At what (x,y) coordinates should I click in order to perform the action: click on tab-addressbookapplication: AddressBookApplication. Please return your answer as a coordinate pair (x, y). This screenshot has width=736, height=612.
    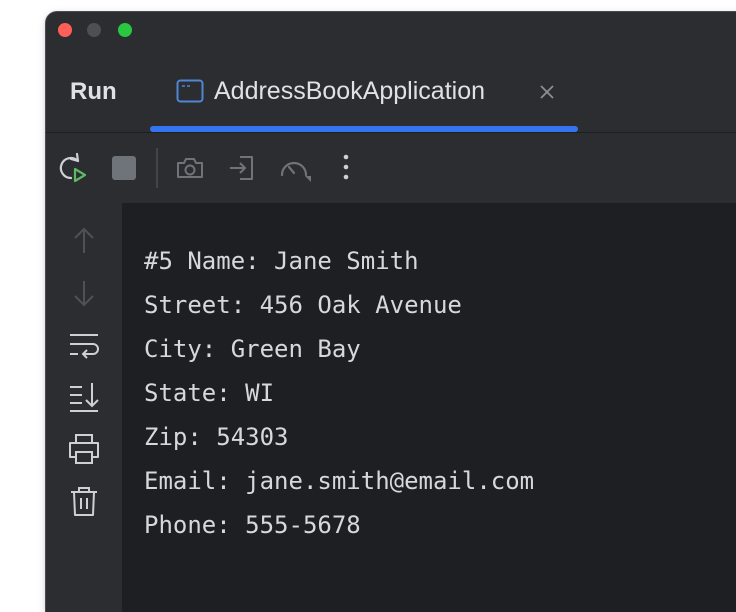
    Looking at the image, I should click on (364, 92).